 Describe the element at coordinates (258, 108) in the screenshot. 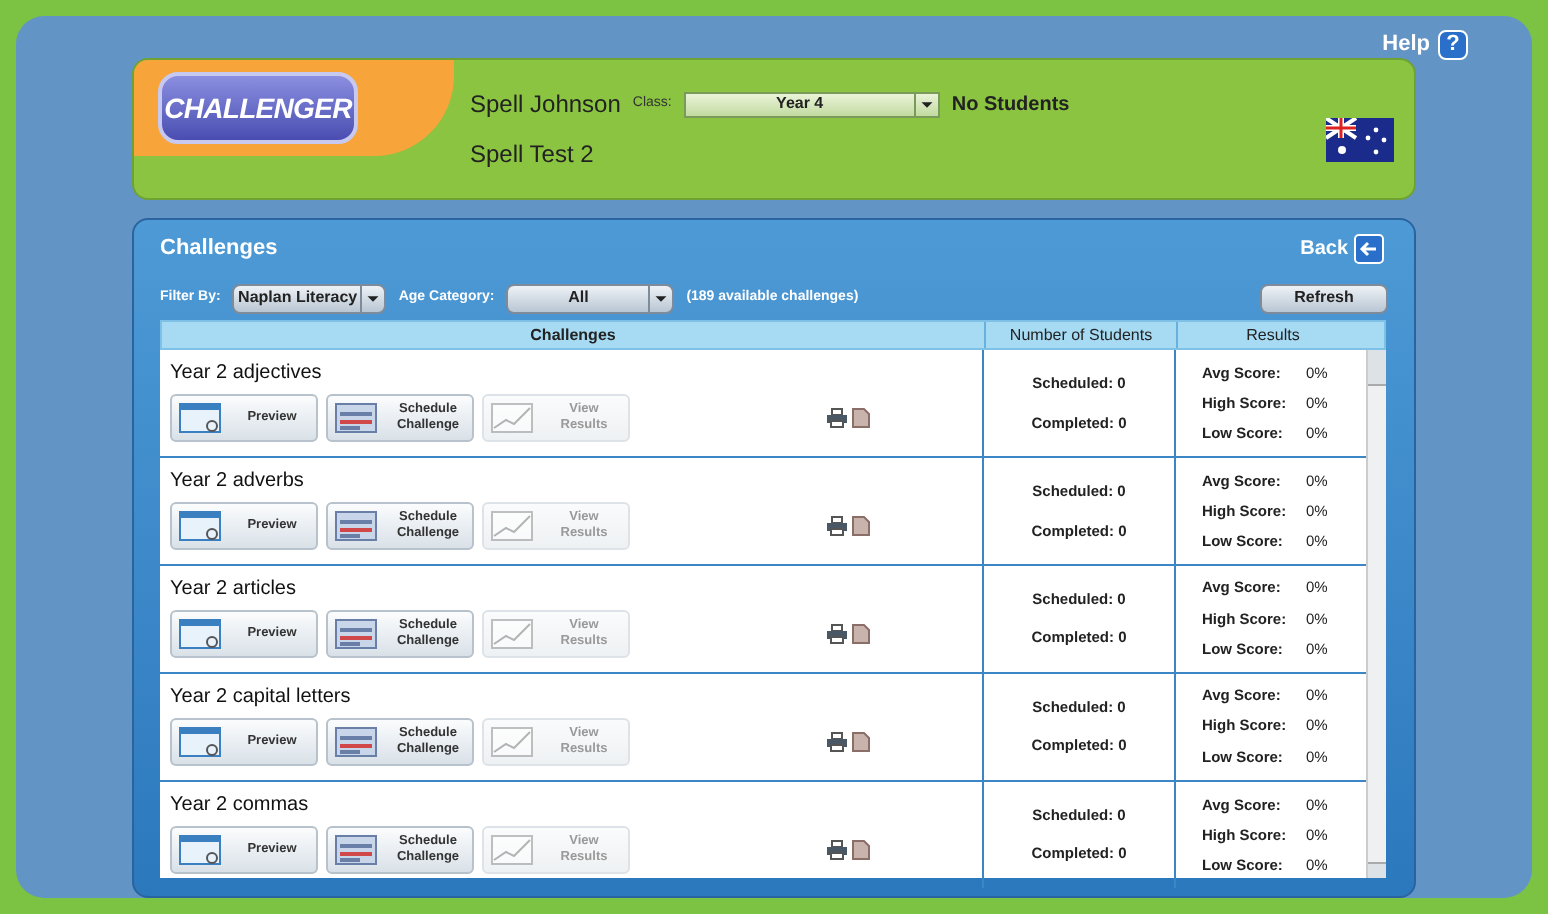

I see `logo: CHALLENGER` at that location.